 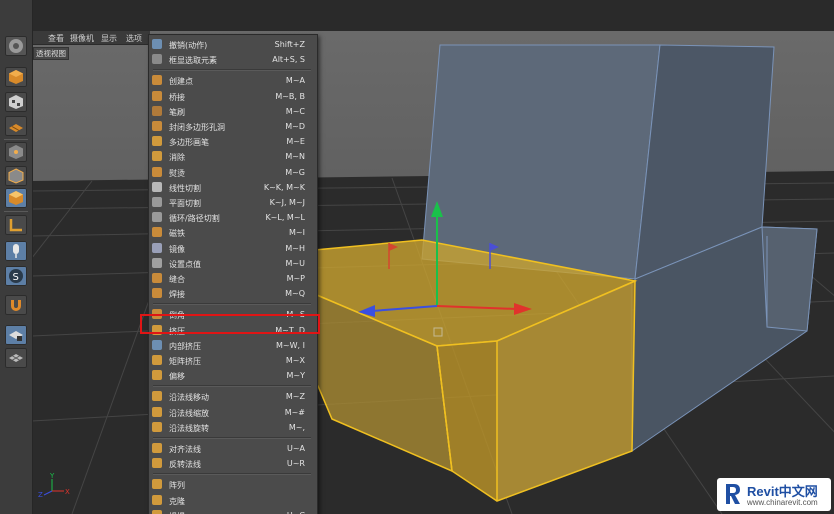 What do you see at coordinates (233, 375) in the screenshot?
I see `menu-item-smooth-shift: 偏移 M~Y` at bounding box center [233, 375].